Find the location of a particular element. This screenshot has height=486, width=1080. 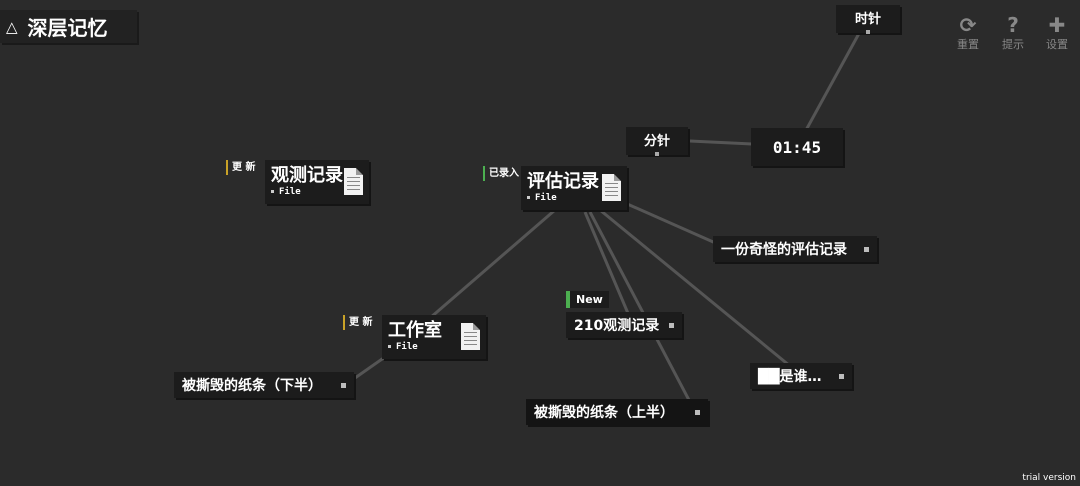

node-label: 被撕毁的纸条（上半） is located at coordinates (604, 413).